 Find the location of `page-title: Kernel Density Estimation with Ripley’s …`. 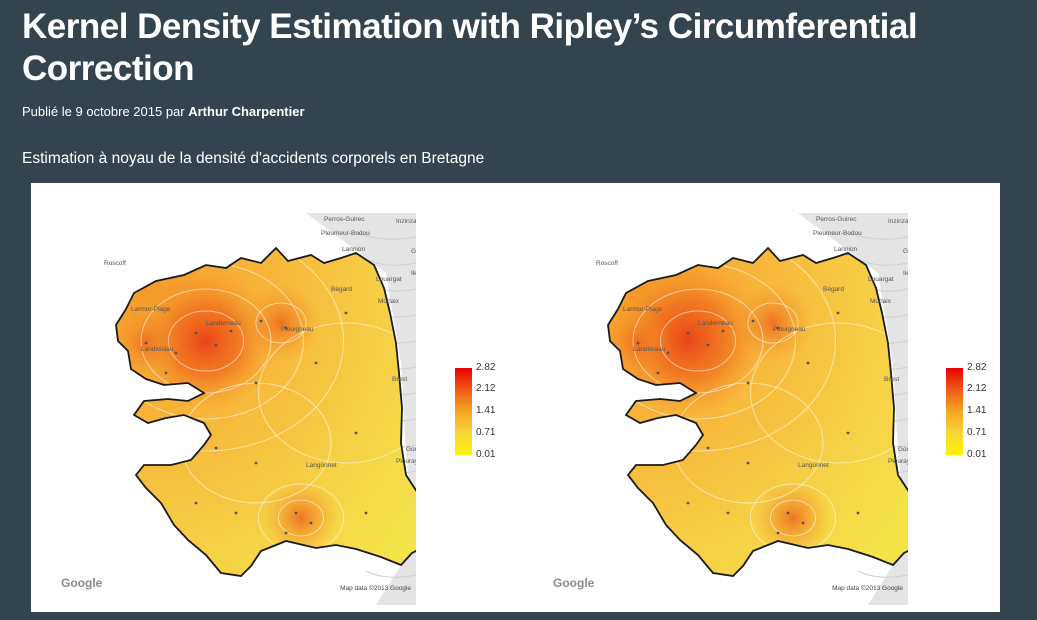

page-title: Kernel Density Estimation with Ripley’s … is located at coordinates (470, 47).